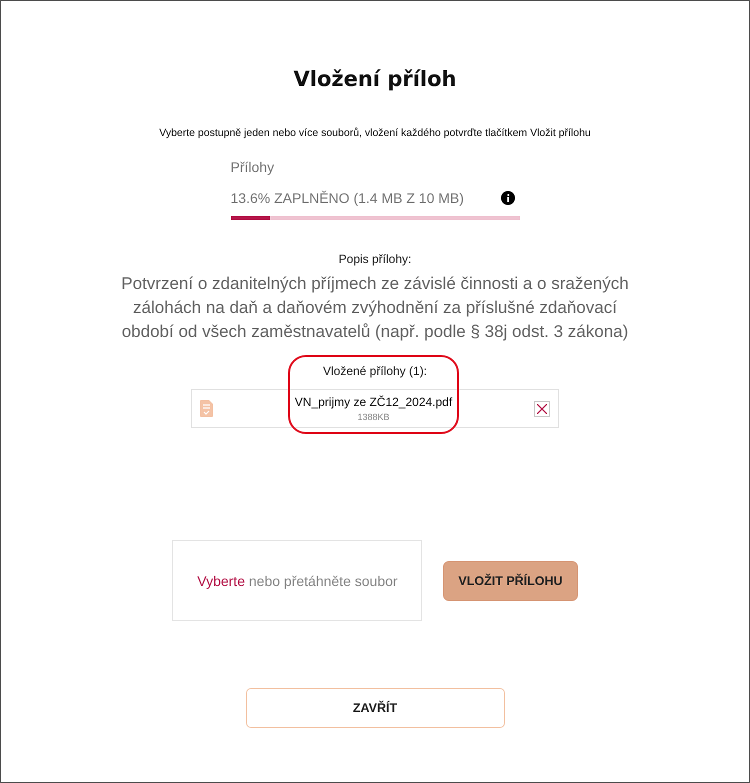  Describe the element at coordinates (375, 708) in the screenshot. I see `close-button: ZAVŘÍT` at that location.